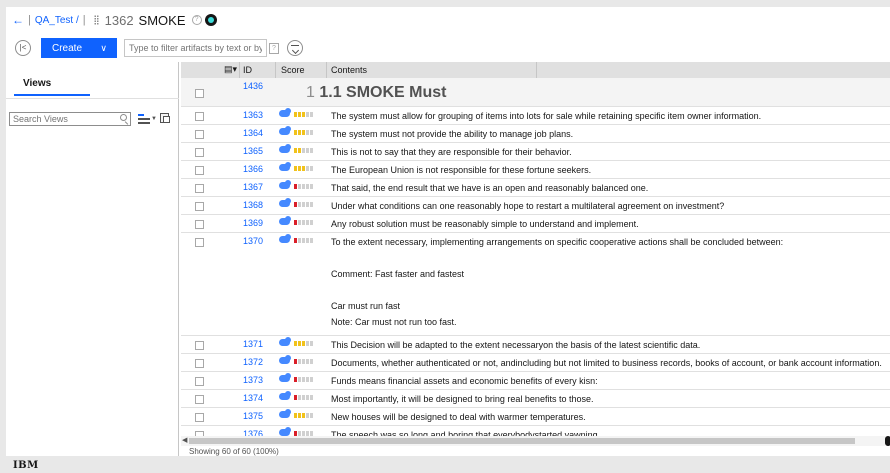  I want to click on row-contents-line: Note: Car must not run too fast., so click(394, 322).